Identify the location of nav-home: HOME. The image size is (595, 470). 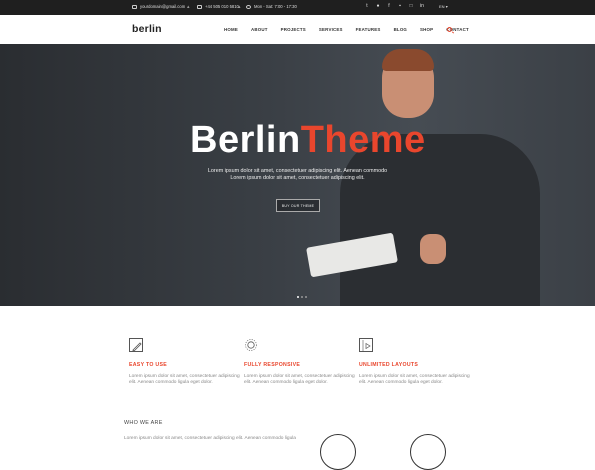
(231, 29).